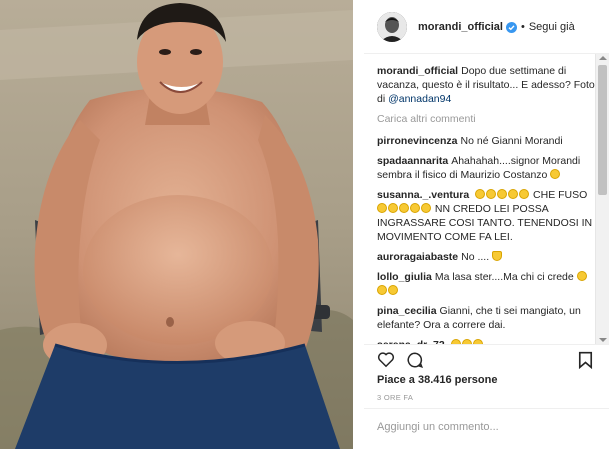 Image resolution: width=609 pixels, height=449 pixels. I want to click on comment-username: auroragaiabaste, so click(417, 257).